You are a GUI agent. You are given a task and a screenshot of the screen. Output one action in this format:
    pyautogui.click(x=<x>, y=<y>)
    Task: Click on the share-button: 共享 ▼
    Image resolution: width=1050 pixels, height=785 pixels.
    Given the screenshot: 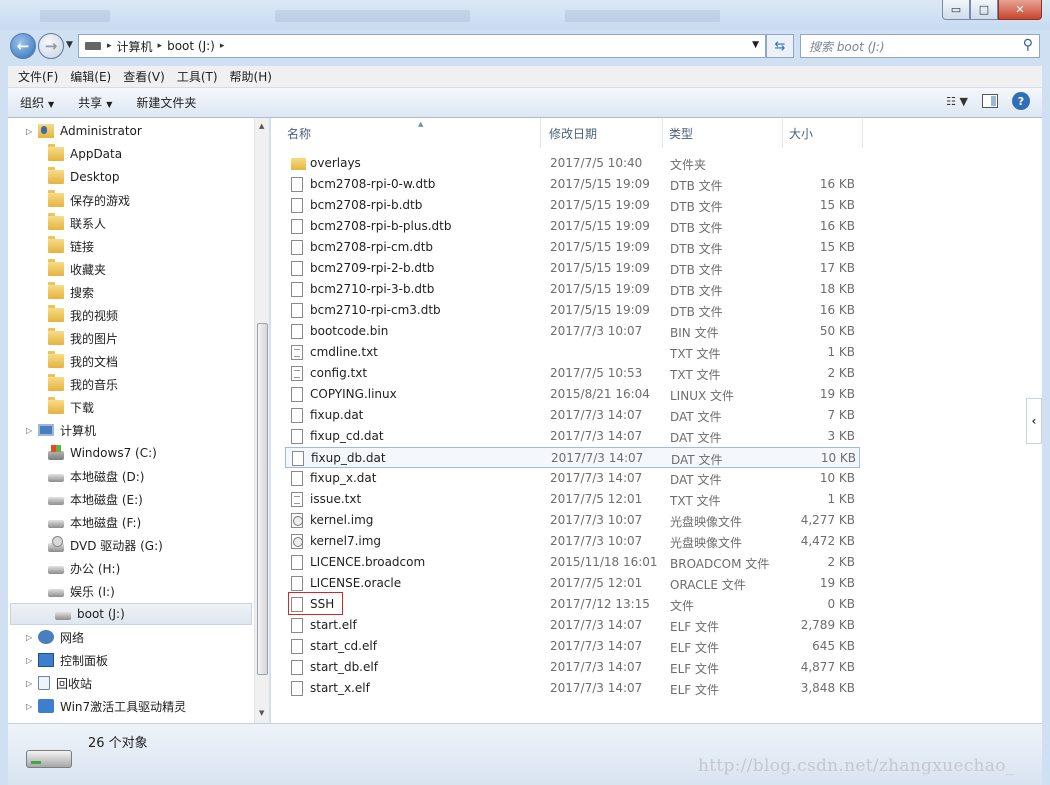 What is the action you would take?
    pyautogui.click(x=95, y=102)
    